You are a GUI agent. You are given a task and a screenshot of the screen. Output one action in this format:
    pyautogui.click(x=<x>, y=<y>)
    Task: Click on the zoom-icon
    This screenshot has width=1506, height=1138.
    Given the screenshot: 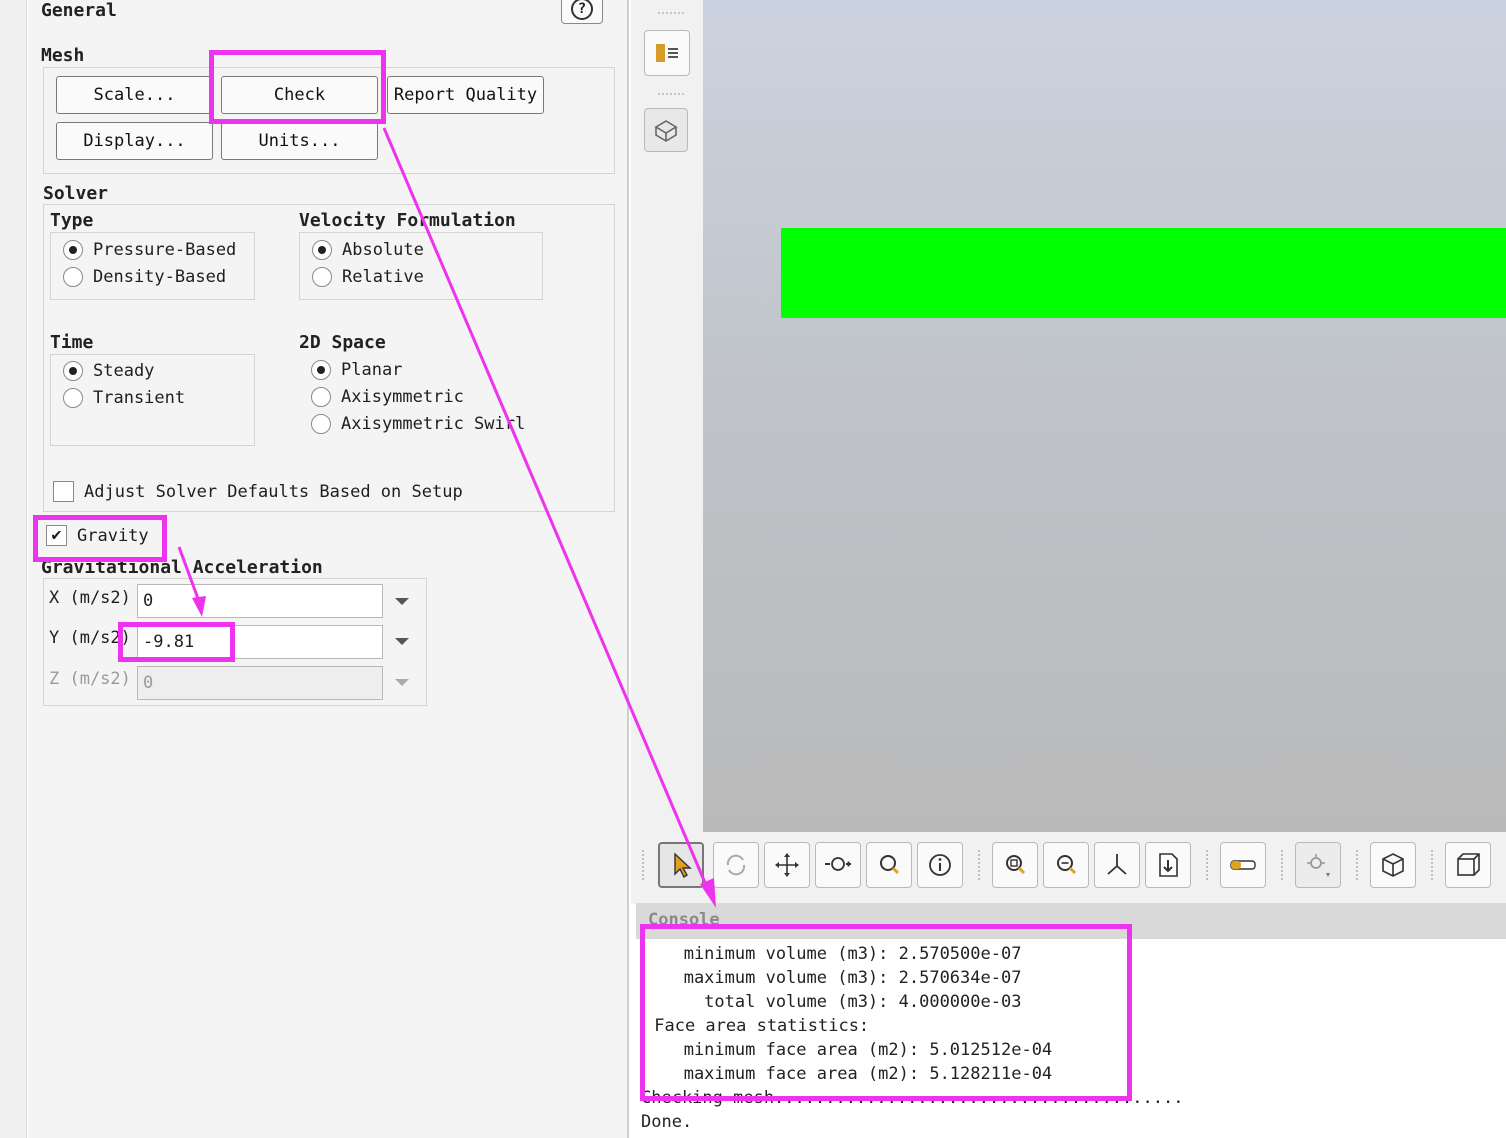 What is the action you would take?
    pyautogui.click(x=890, y=865)
    